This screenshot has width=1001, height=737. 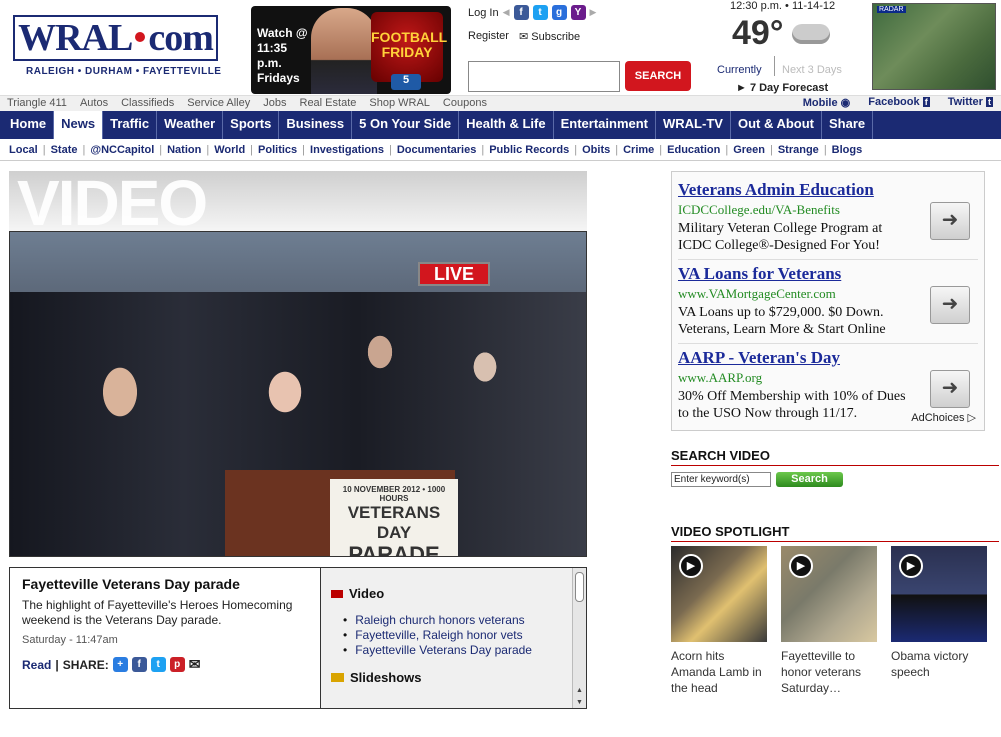 I want to click on login-link: Log In, so click(x=483, y=13).